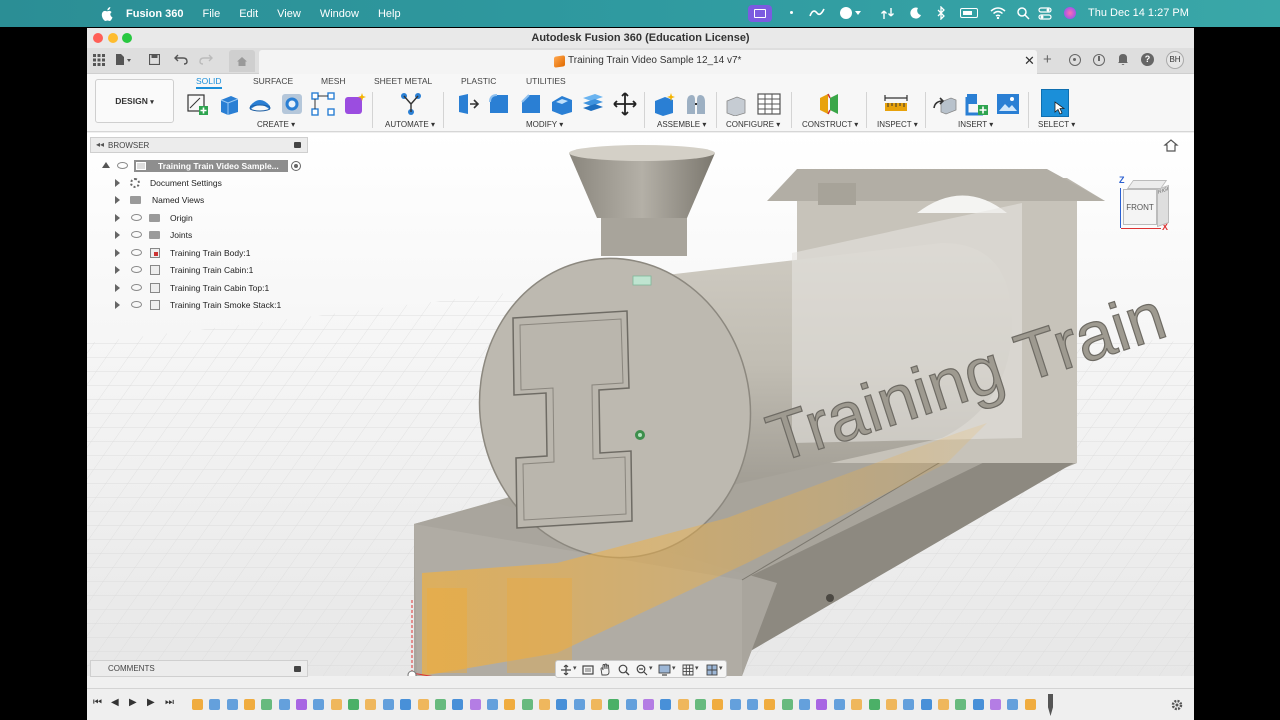  I want to click on close-tab-icon: ✕, so click(1029, 61).